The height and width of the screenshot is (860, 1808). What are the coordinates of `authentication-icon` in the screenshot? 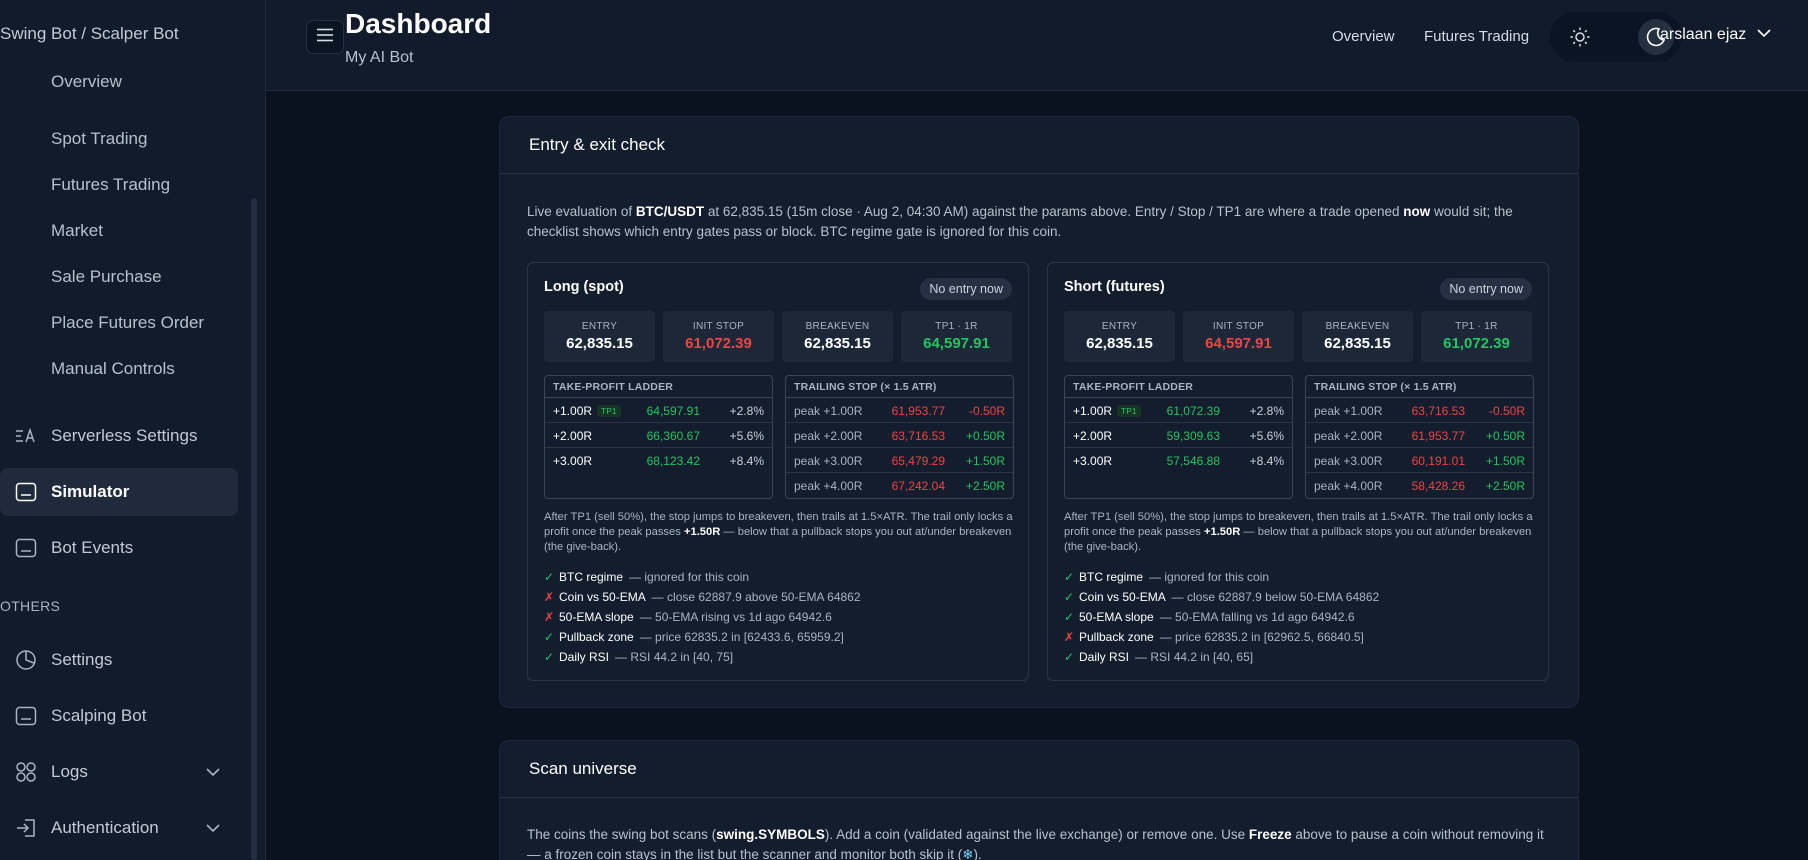 It's located at (26, 828).